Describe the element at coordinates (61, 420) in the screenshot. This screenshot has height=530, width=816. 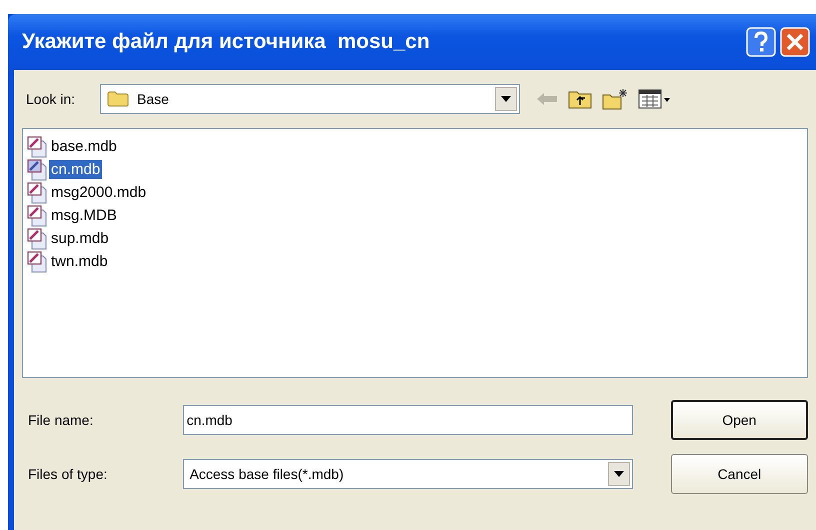
I see `file-name-label: File name:` at that location.